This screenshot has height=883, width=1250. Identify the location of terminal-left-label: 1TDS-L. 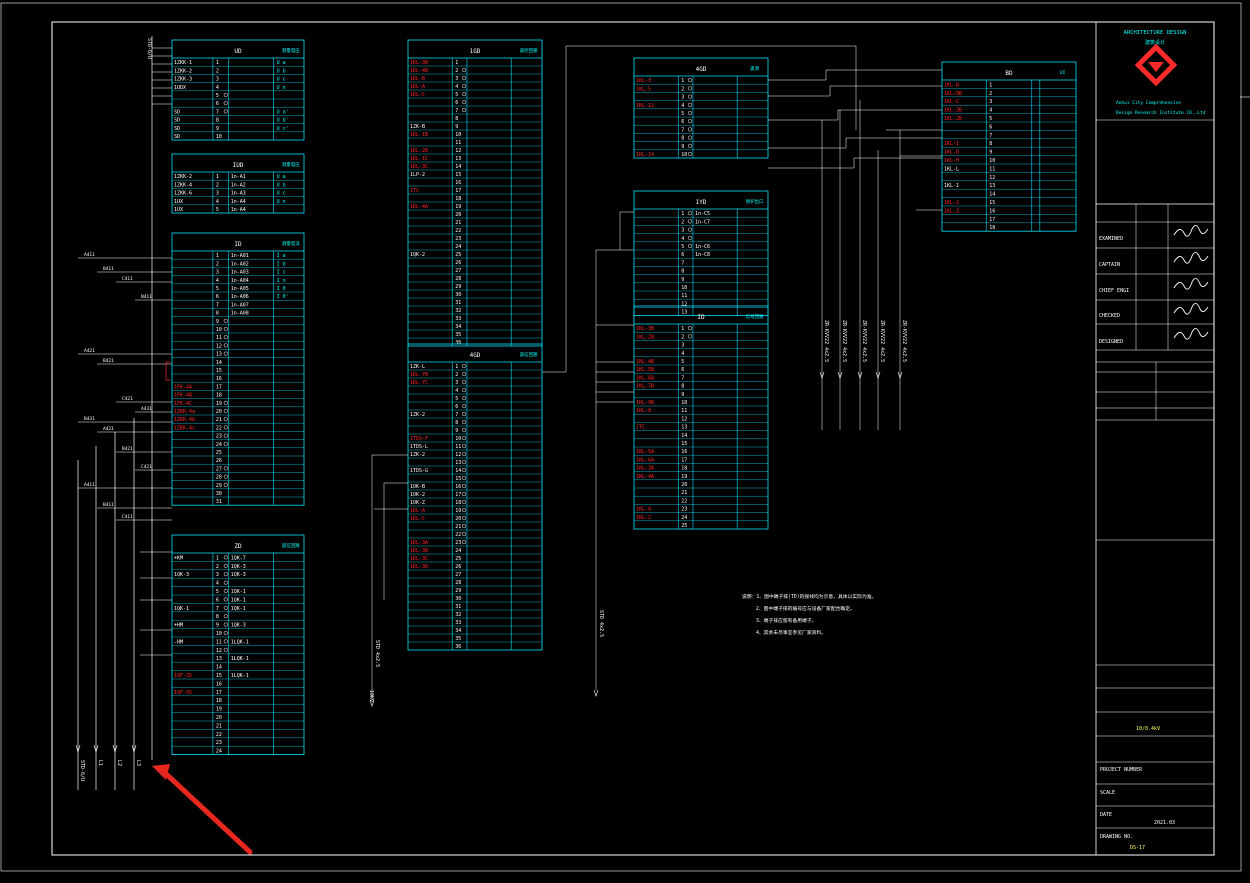
(419, 447).